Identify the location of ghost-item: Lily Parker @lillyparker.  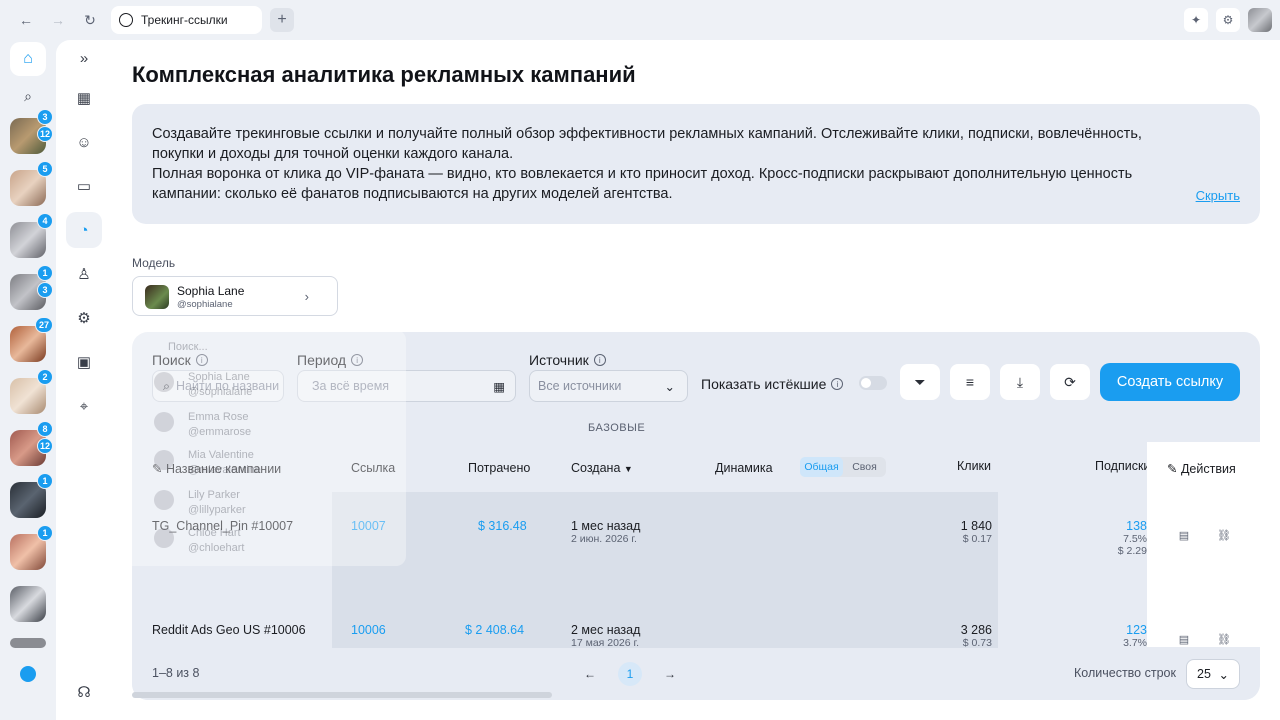
(217, 502).